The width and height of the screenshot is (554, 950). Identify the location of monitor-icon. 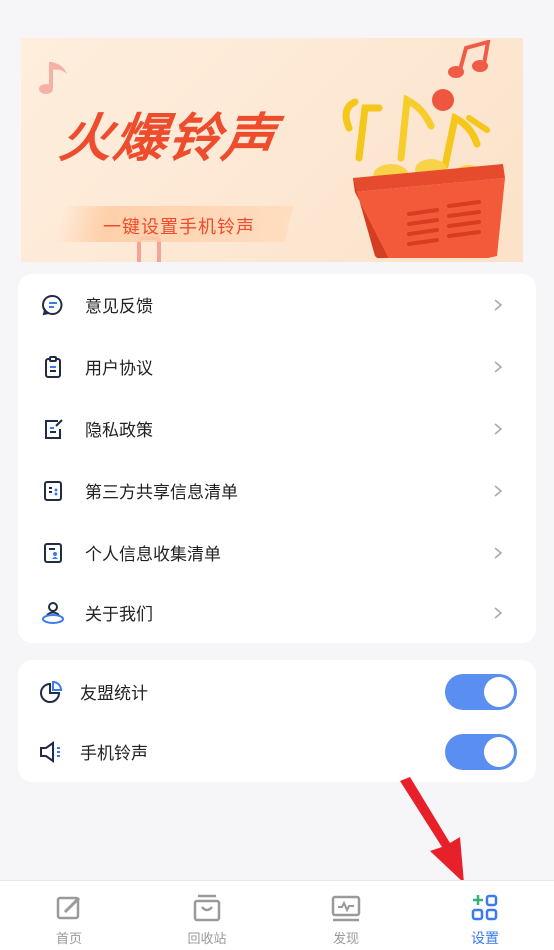
(346, 908).